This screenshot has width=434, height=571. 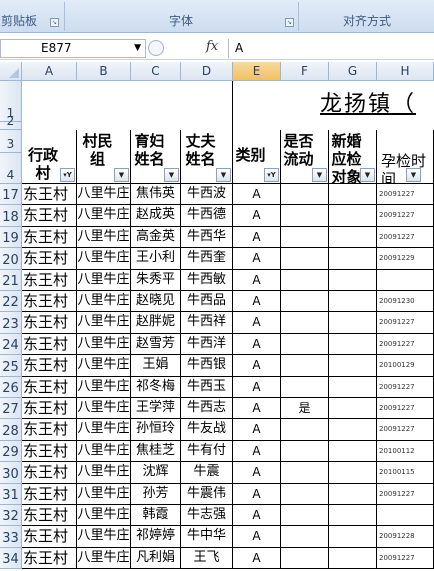 I want to click on clipboard-dialog-launcher-icon: ↘, so click(x=54, y=22).